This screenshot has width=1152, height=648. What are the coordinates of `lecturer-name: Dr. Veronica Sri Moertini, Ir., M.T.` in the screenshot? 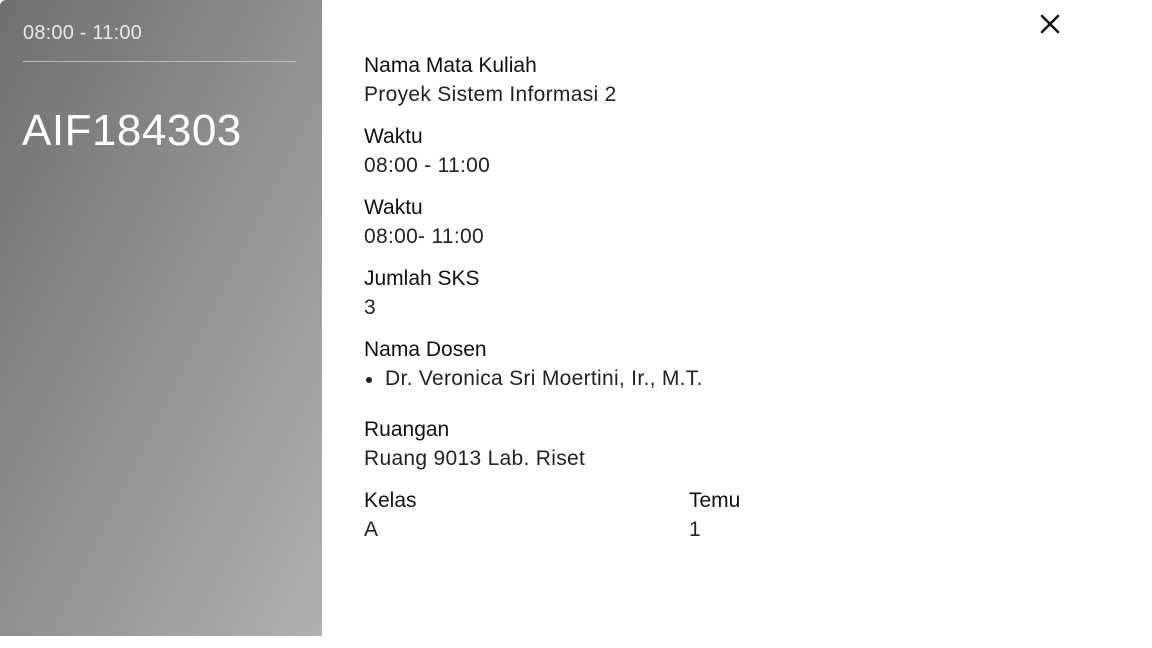 It's located at (544, 378).